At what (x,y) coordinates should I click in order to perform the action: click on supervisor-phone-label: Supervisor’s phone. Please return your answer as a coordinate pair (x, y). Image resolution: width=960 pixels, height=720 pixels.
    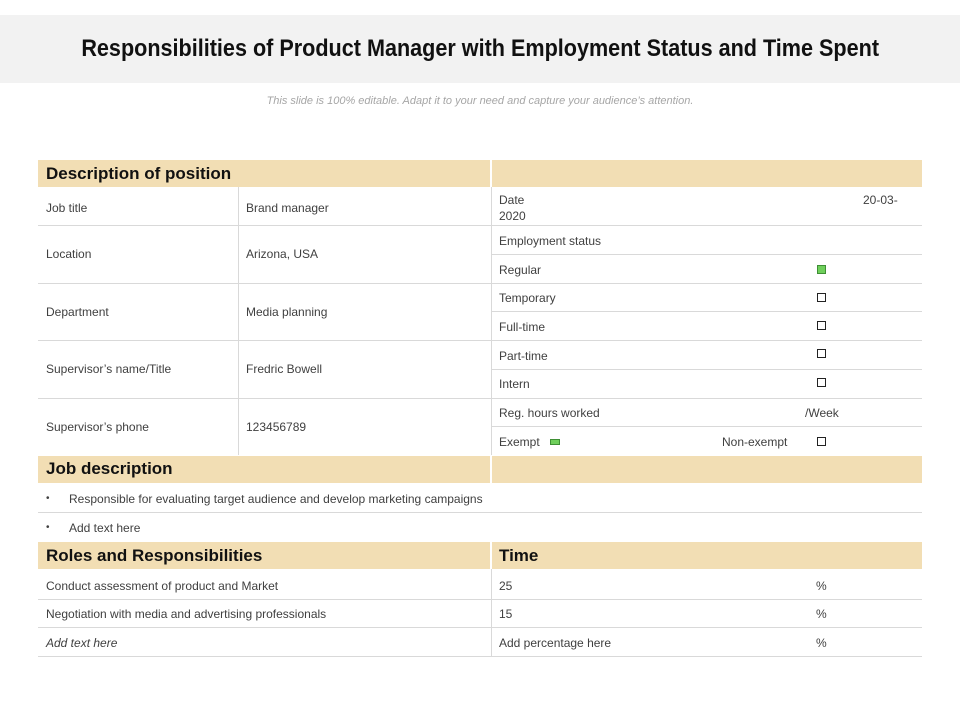
    Looking at the image, I should click on (97, 427).